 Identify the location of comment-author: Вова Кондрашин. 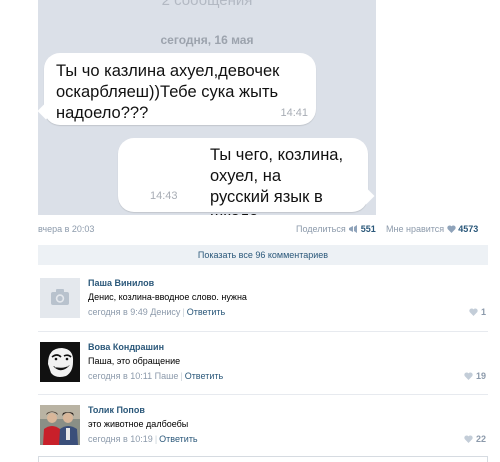
(126, 347).